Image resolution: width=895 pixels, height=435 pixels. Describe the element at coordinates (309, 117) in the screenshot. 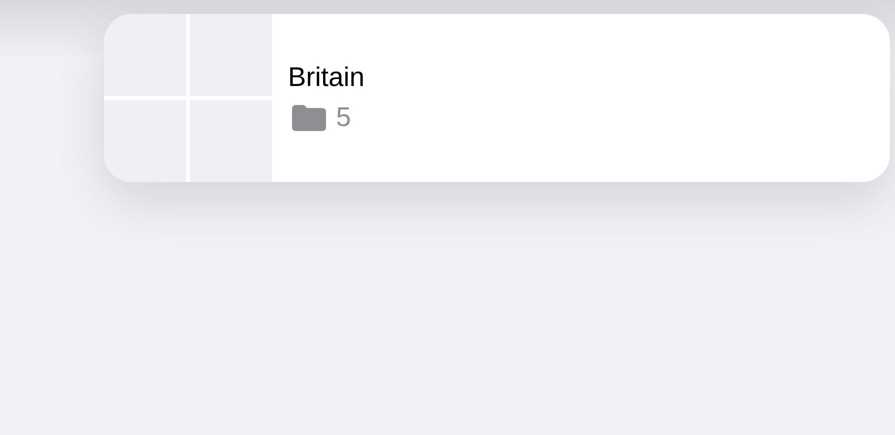

I see `folder-icon` at that location.